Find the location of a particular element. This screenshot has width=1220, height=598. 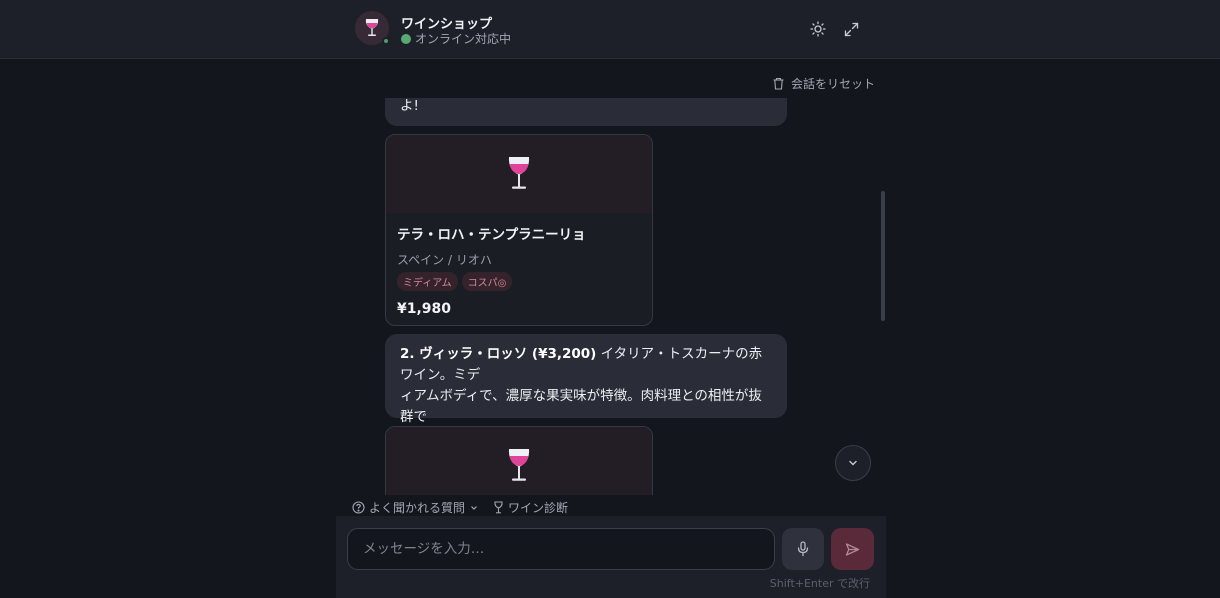

avatar-online-dot is located at coordinates (386, 41).